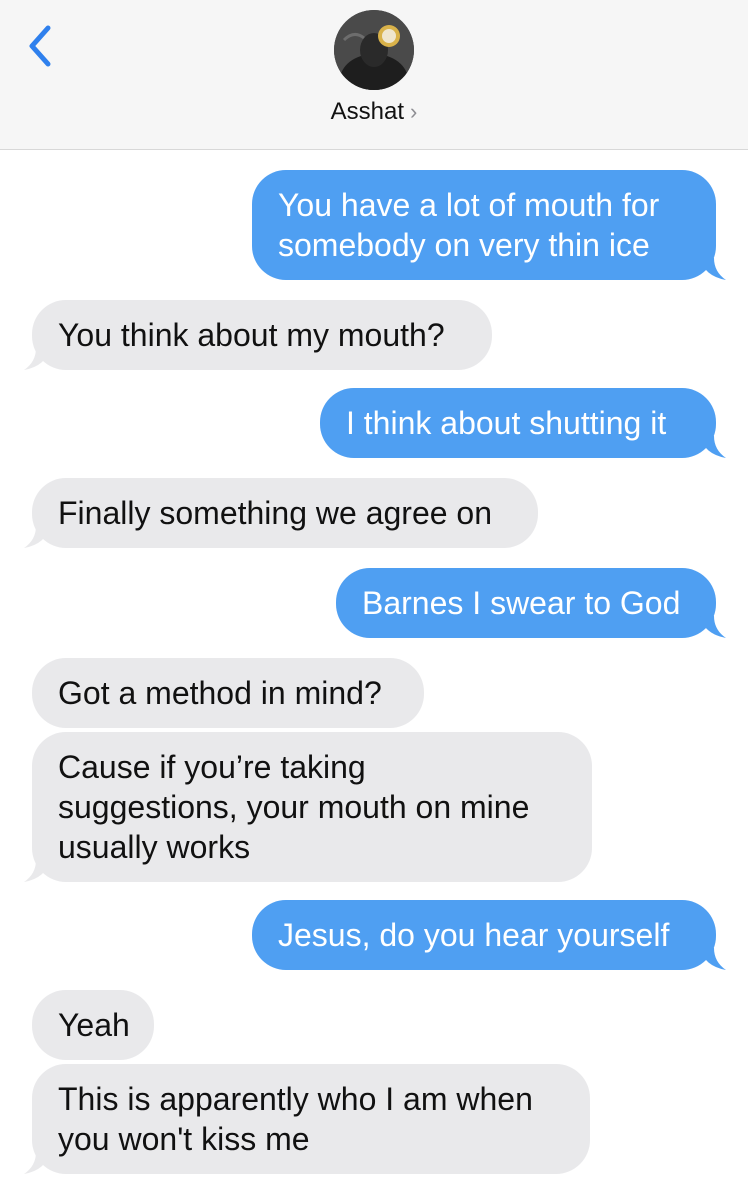  I want to click on back-button, so click(40, 46).